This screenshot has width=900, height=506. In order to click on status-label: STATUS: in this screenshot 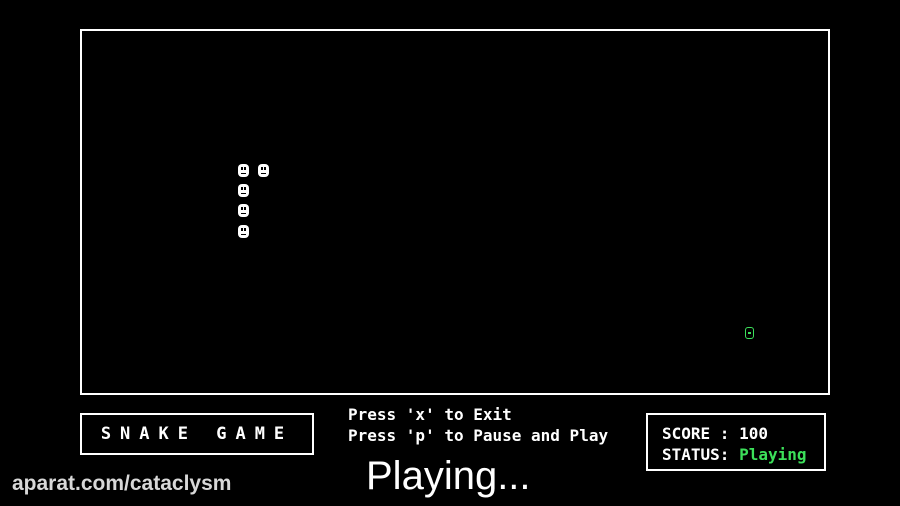, I will do `click(701, 454)`.